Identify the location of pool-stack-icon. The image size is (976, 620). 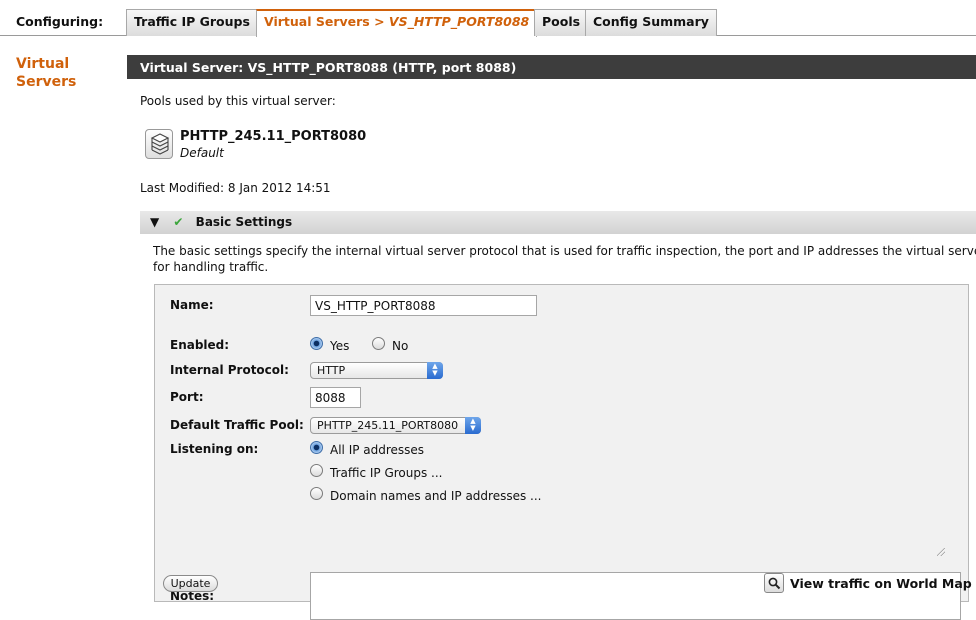
(159, 144).